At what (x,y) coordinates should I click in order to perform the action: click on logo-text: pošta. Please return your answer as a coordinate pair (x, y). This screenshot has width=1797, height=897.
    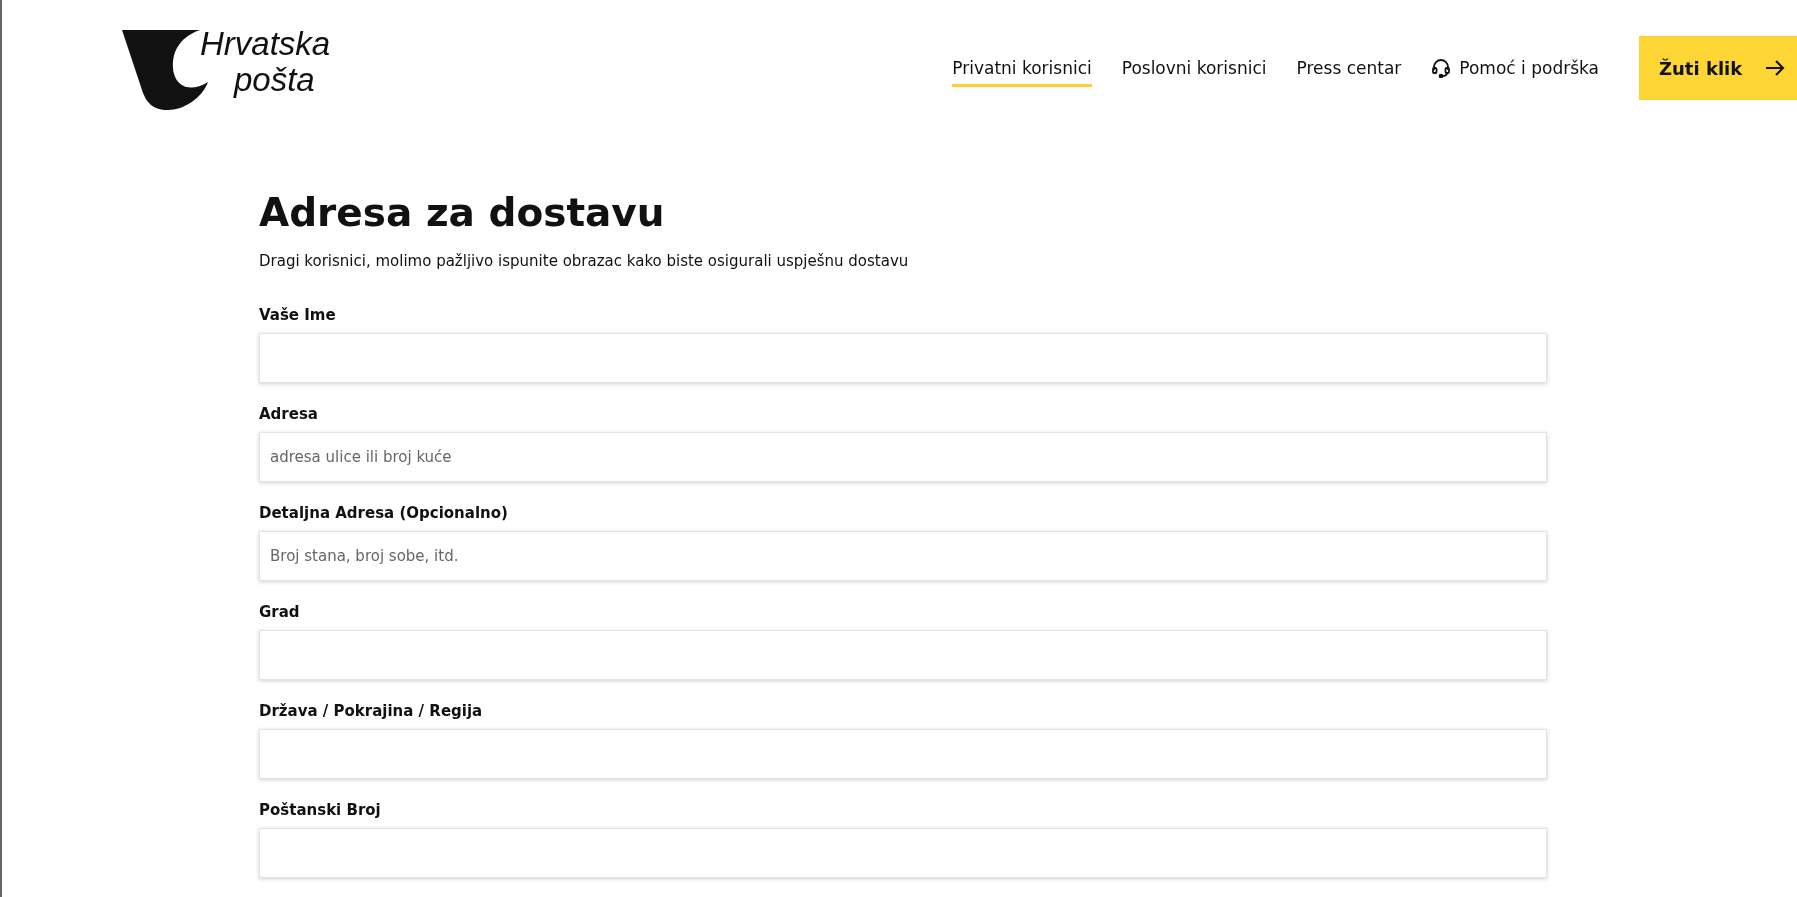
    Looking at the image, I should click on (275, 80).